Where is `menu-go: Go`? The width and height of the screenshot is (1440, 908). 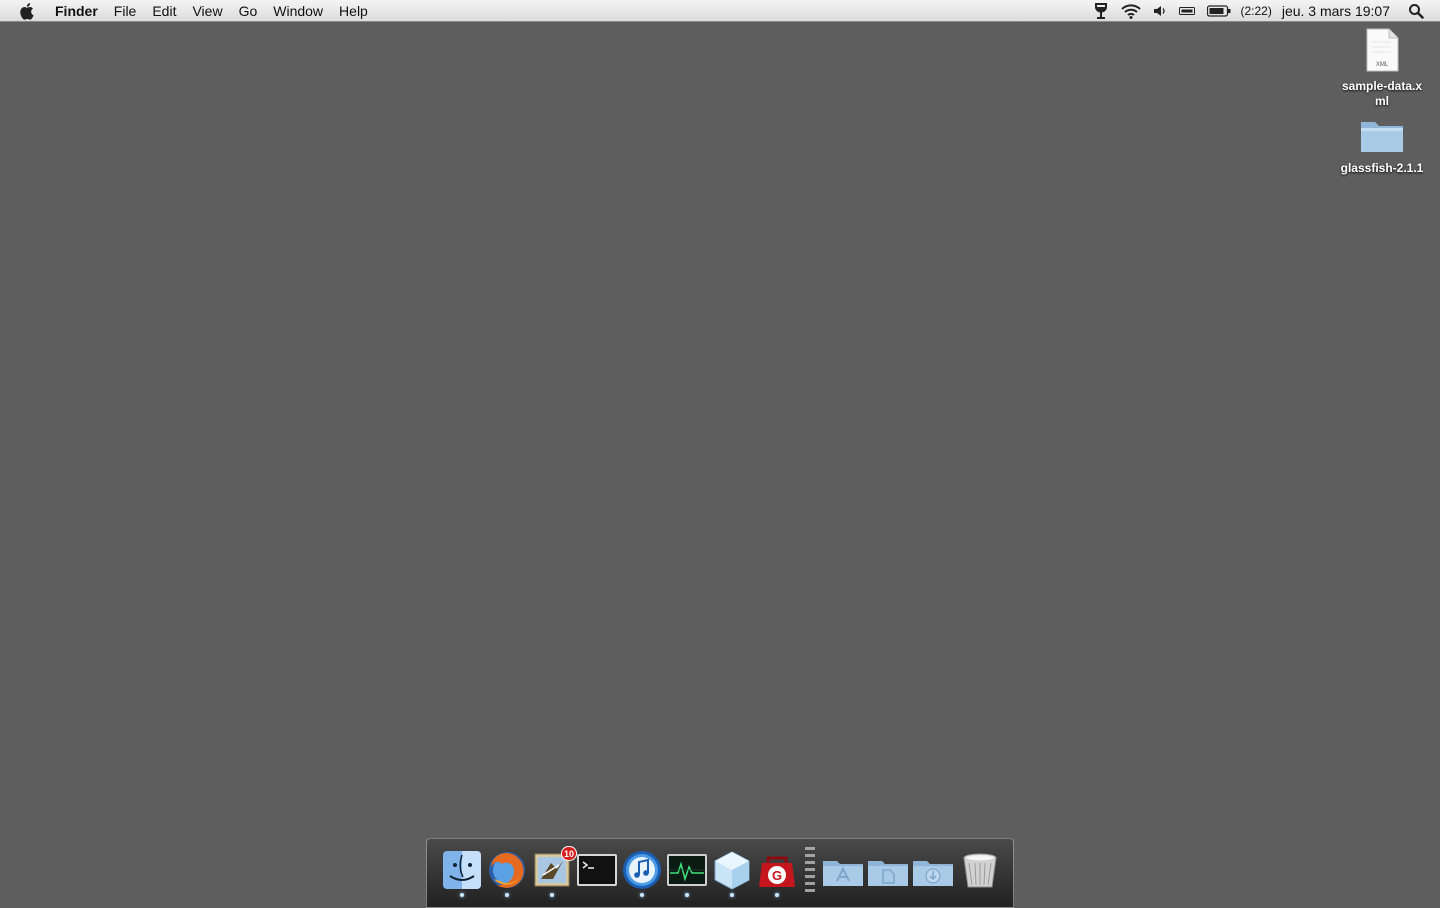
menu-go: Go is located at coordinates (248, 11).